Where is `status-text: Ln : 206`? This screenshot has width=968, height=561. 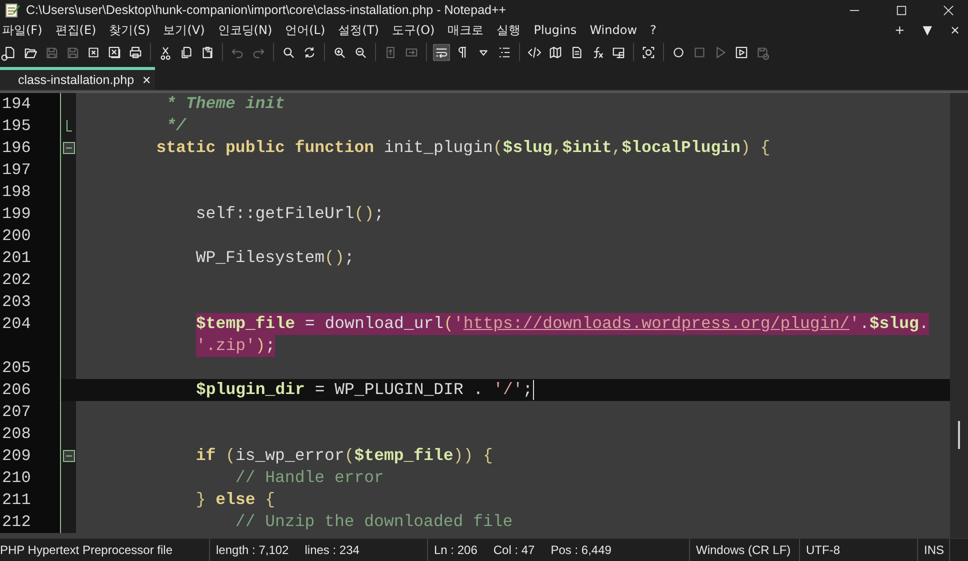 status-text: Ln : 206 is located at coordinates (456, 550).